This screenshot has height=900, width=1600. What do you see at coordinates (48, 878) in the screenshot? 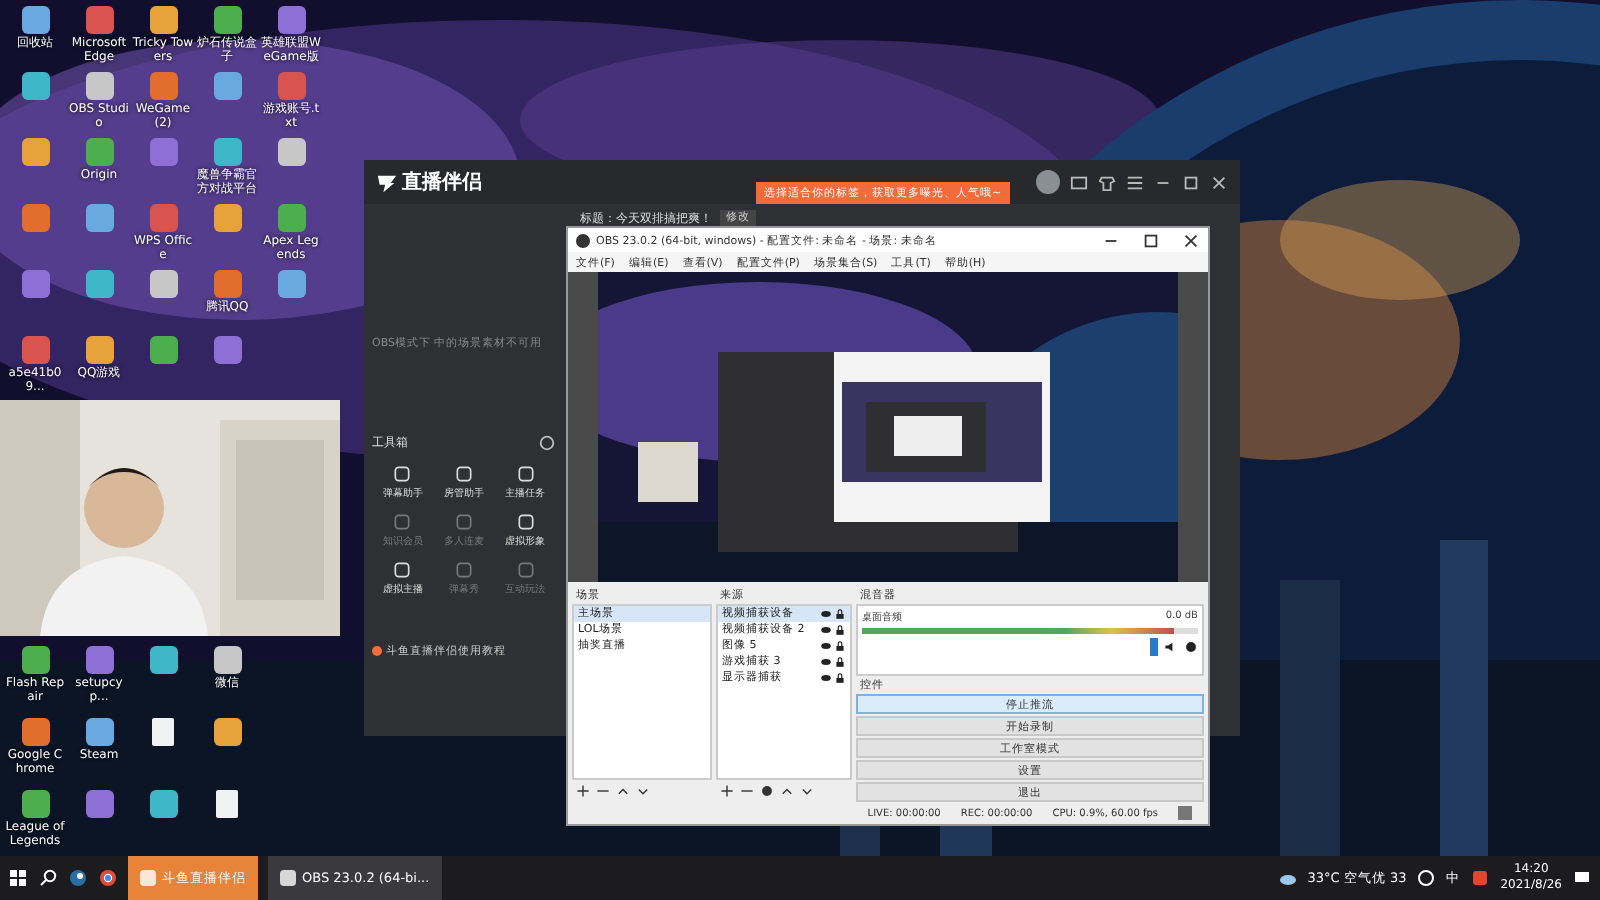
I see `search-icon` at bounding box center [48, 878].